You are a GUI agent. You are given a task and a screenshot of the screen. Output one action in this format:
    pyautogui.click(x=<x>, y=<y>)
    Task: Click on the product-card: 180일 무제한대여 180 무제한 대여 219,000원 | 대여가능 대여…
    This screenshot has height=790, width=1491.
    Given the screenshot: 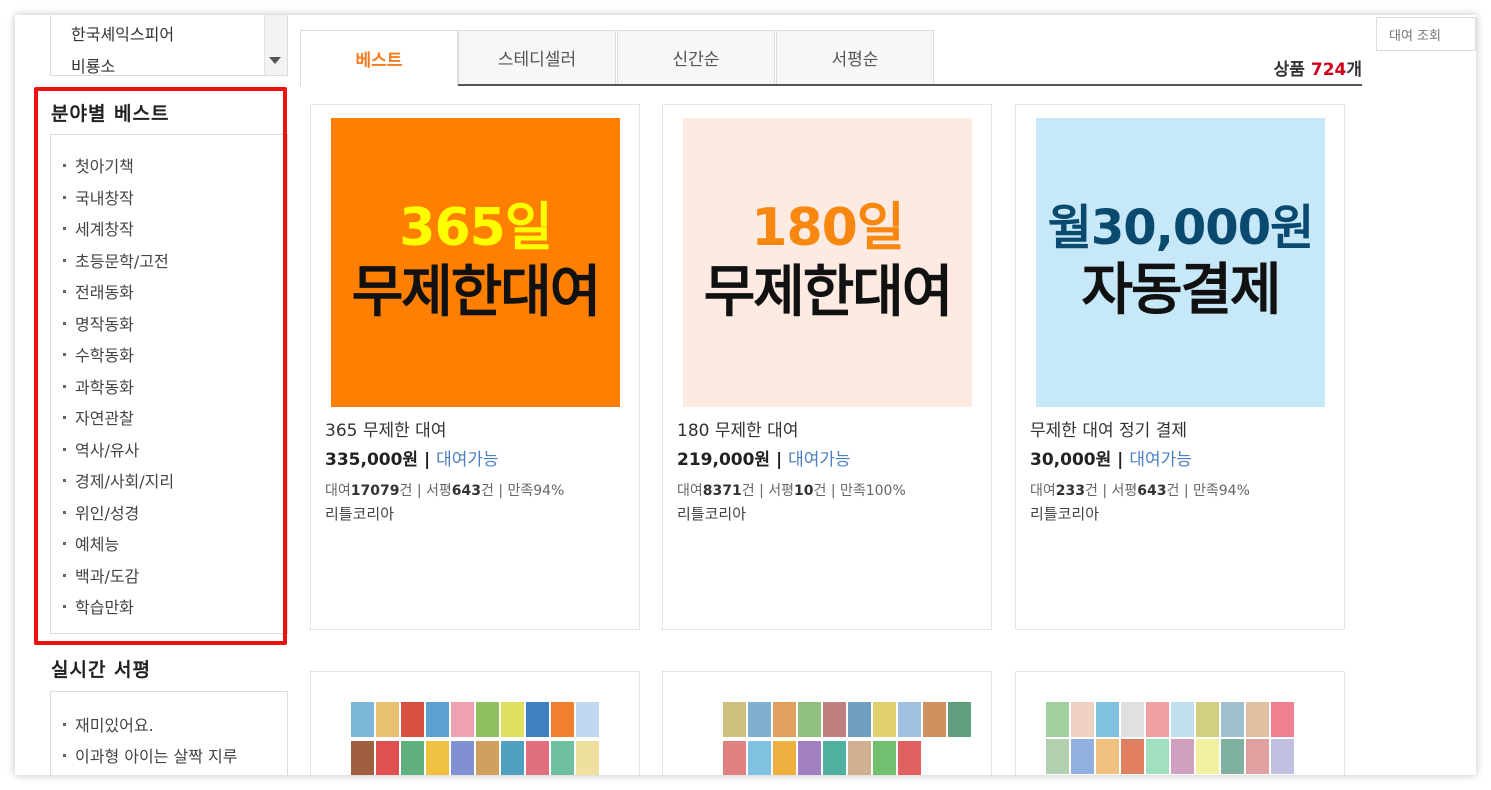 What is the action you would take?
    pyautogui.click(x=827, y=367)
    